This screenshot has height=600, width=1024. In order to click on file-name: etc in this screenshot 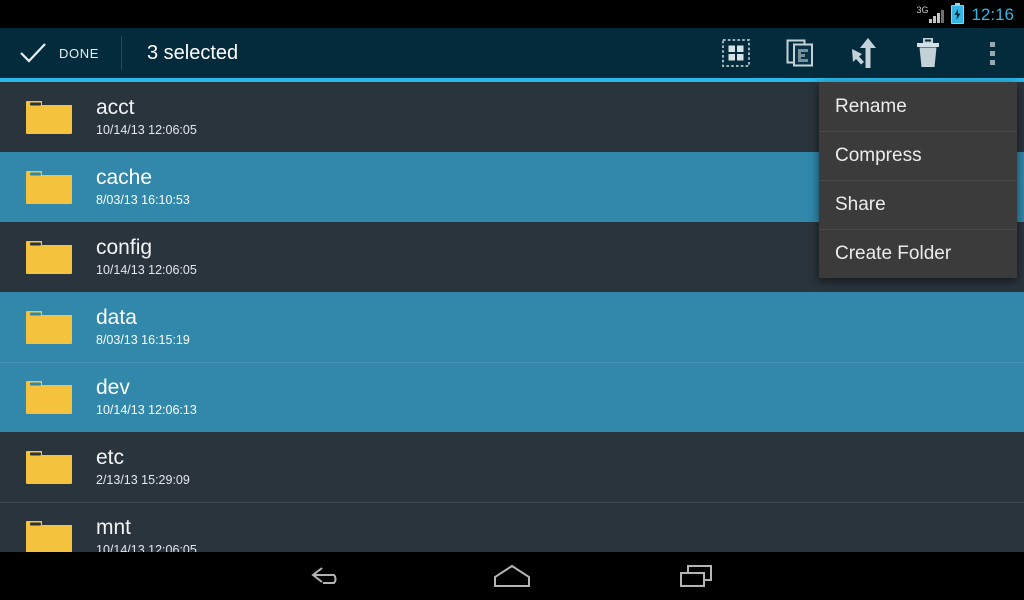, I will do `click(110, 458)`.